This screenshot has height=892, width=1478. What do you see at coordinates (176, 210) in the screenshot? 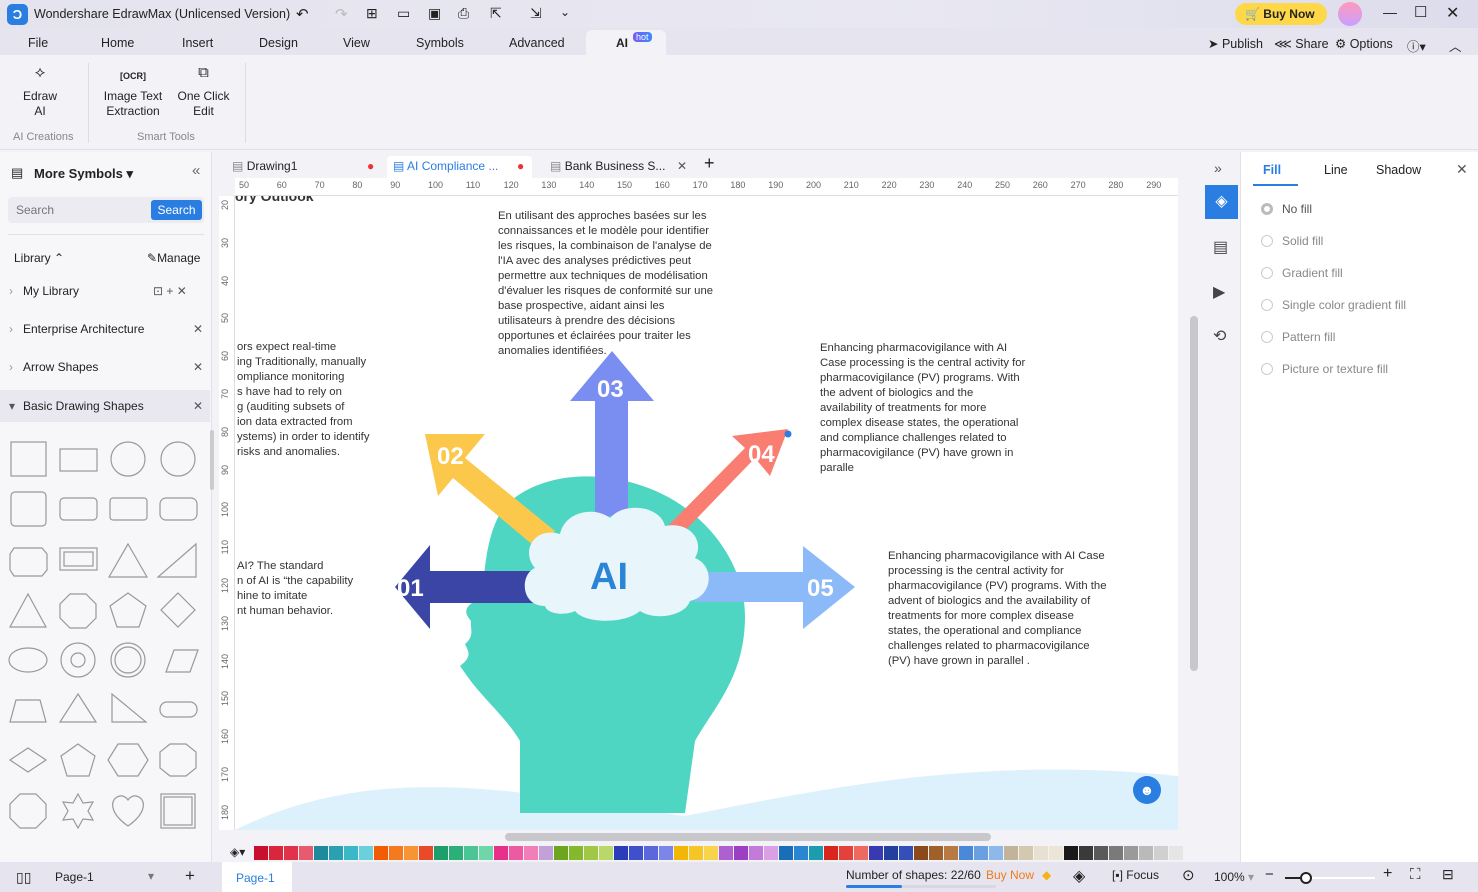
I see `search-button: Search` at bounding box center [176, 210].